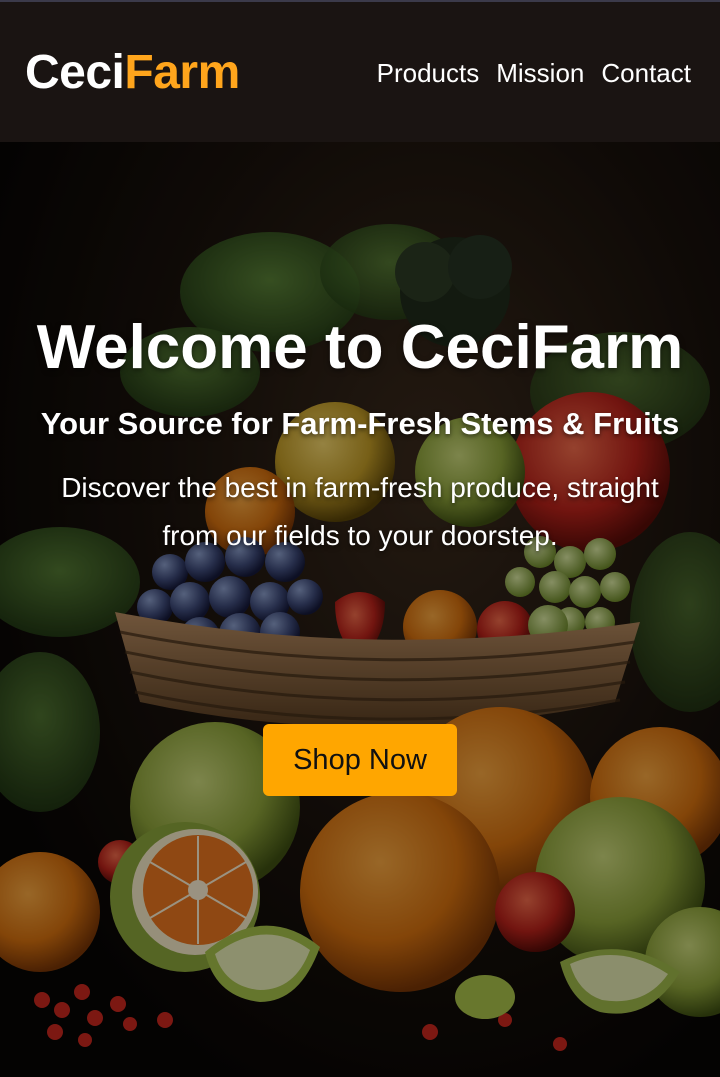 The image size is (720, 1077). Describe the element at coordinates (428, 73) in the screenshot. I see `nav-link-products: Products` at that location.